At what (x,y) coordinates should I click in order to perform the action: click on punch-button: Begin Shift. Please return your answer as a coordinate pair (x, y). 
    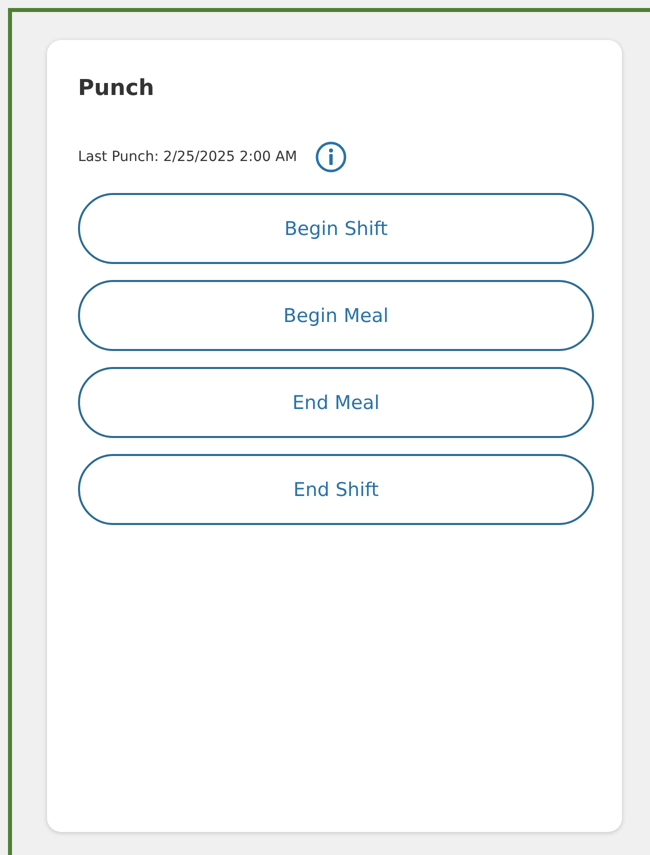
    Looking at the image, I should click on (336, 228).